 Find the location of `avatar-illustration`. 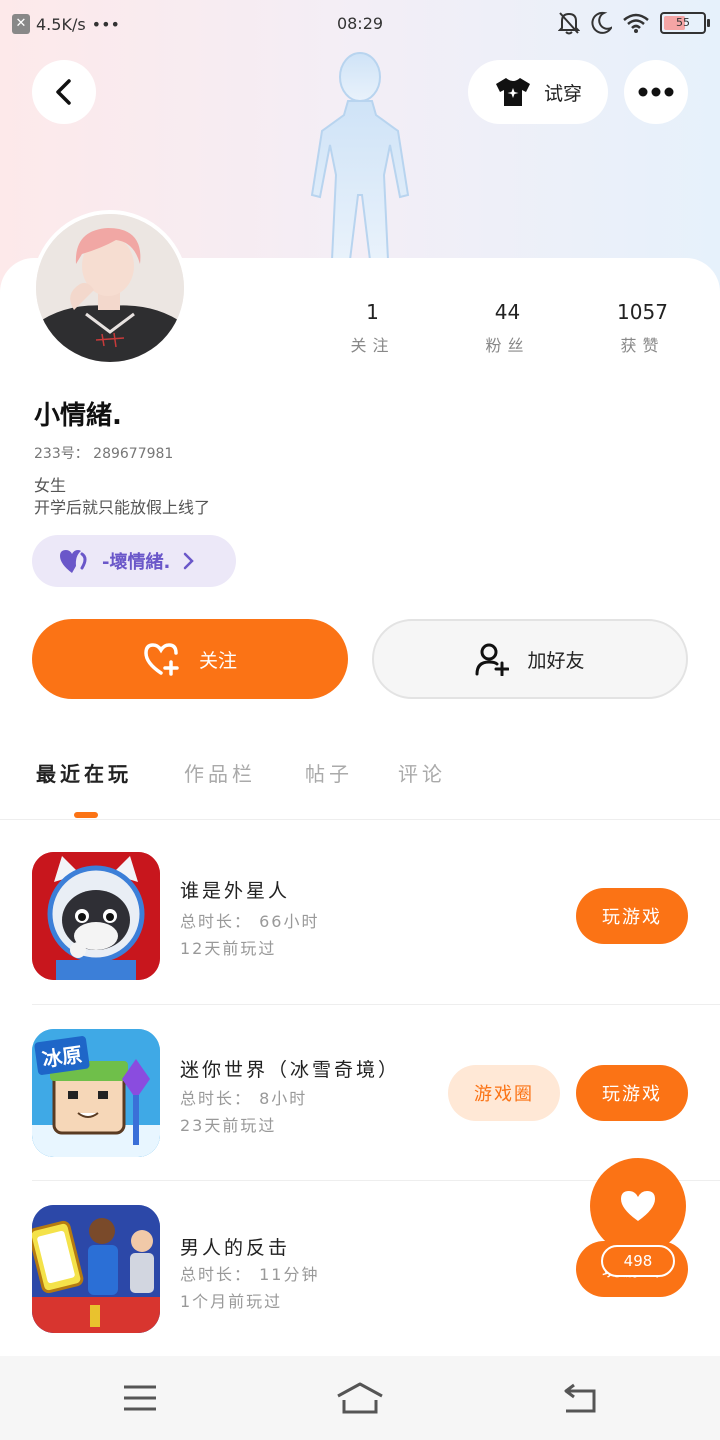

avatar-illustration is located at coordinates (110, 288).